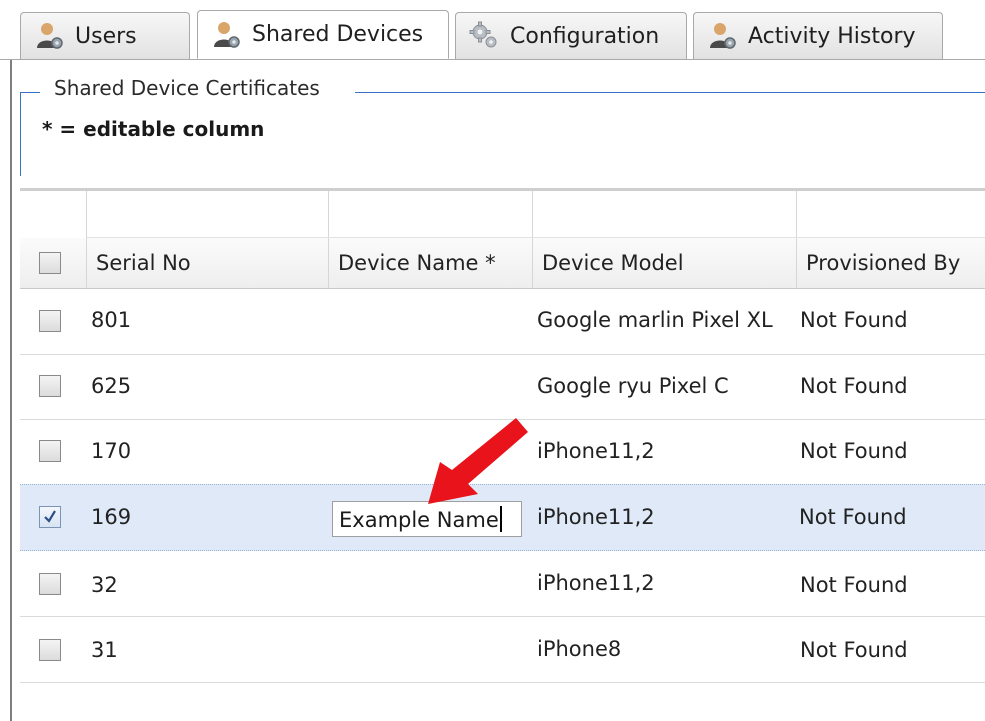 The height and width of the screenshot is (721, 985). Describe the element at coordinates (104, 585) in the screenshot. I see `serial-no-cell: 32` at that location.